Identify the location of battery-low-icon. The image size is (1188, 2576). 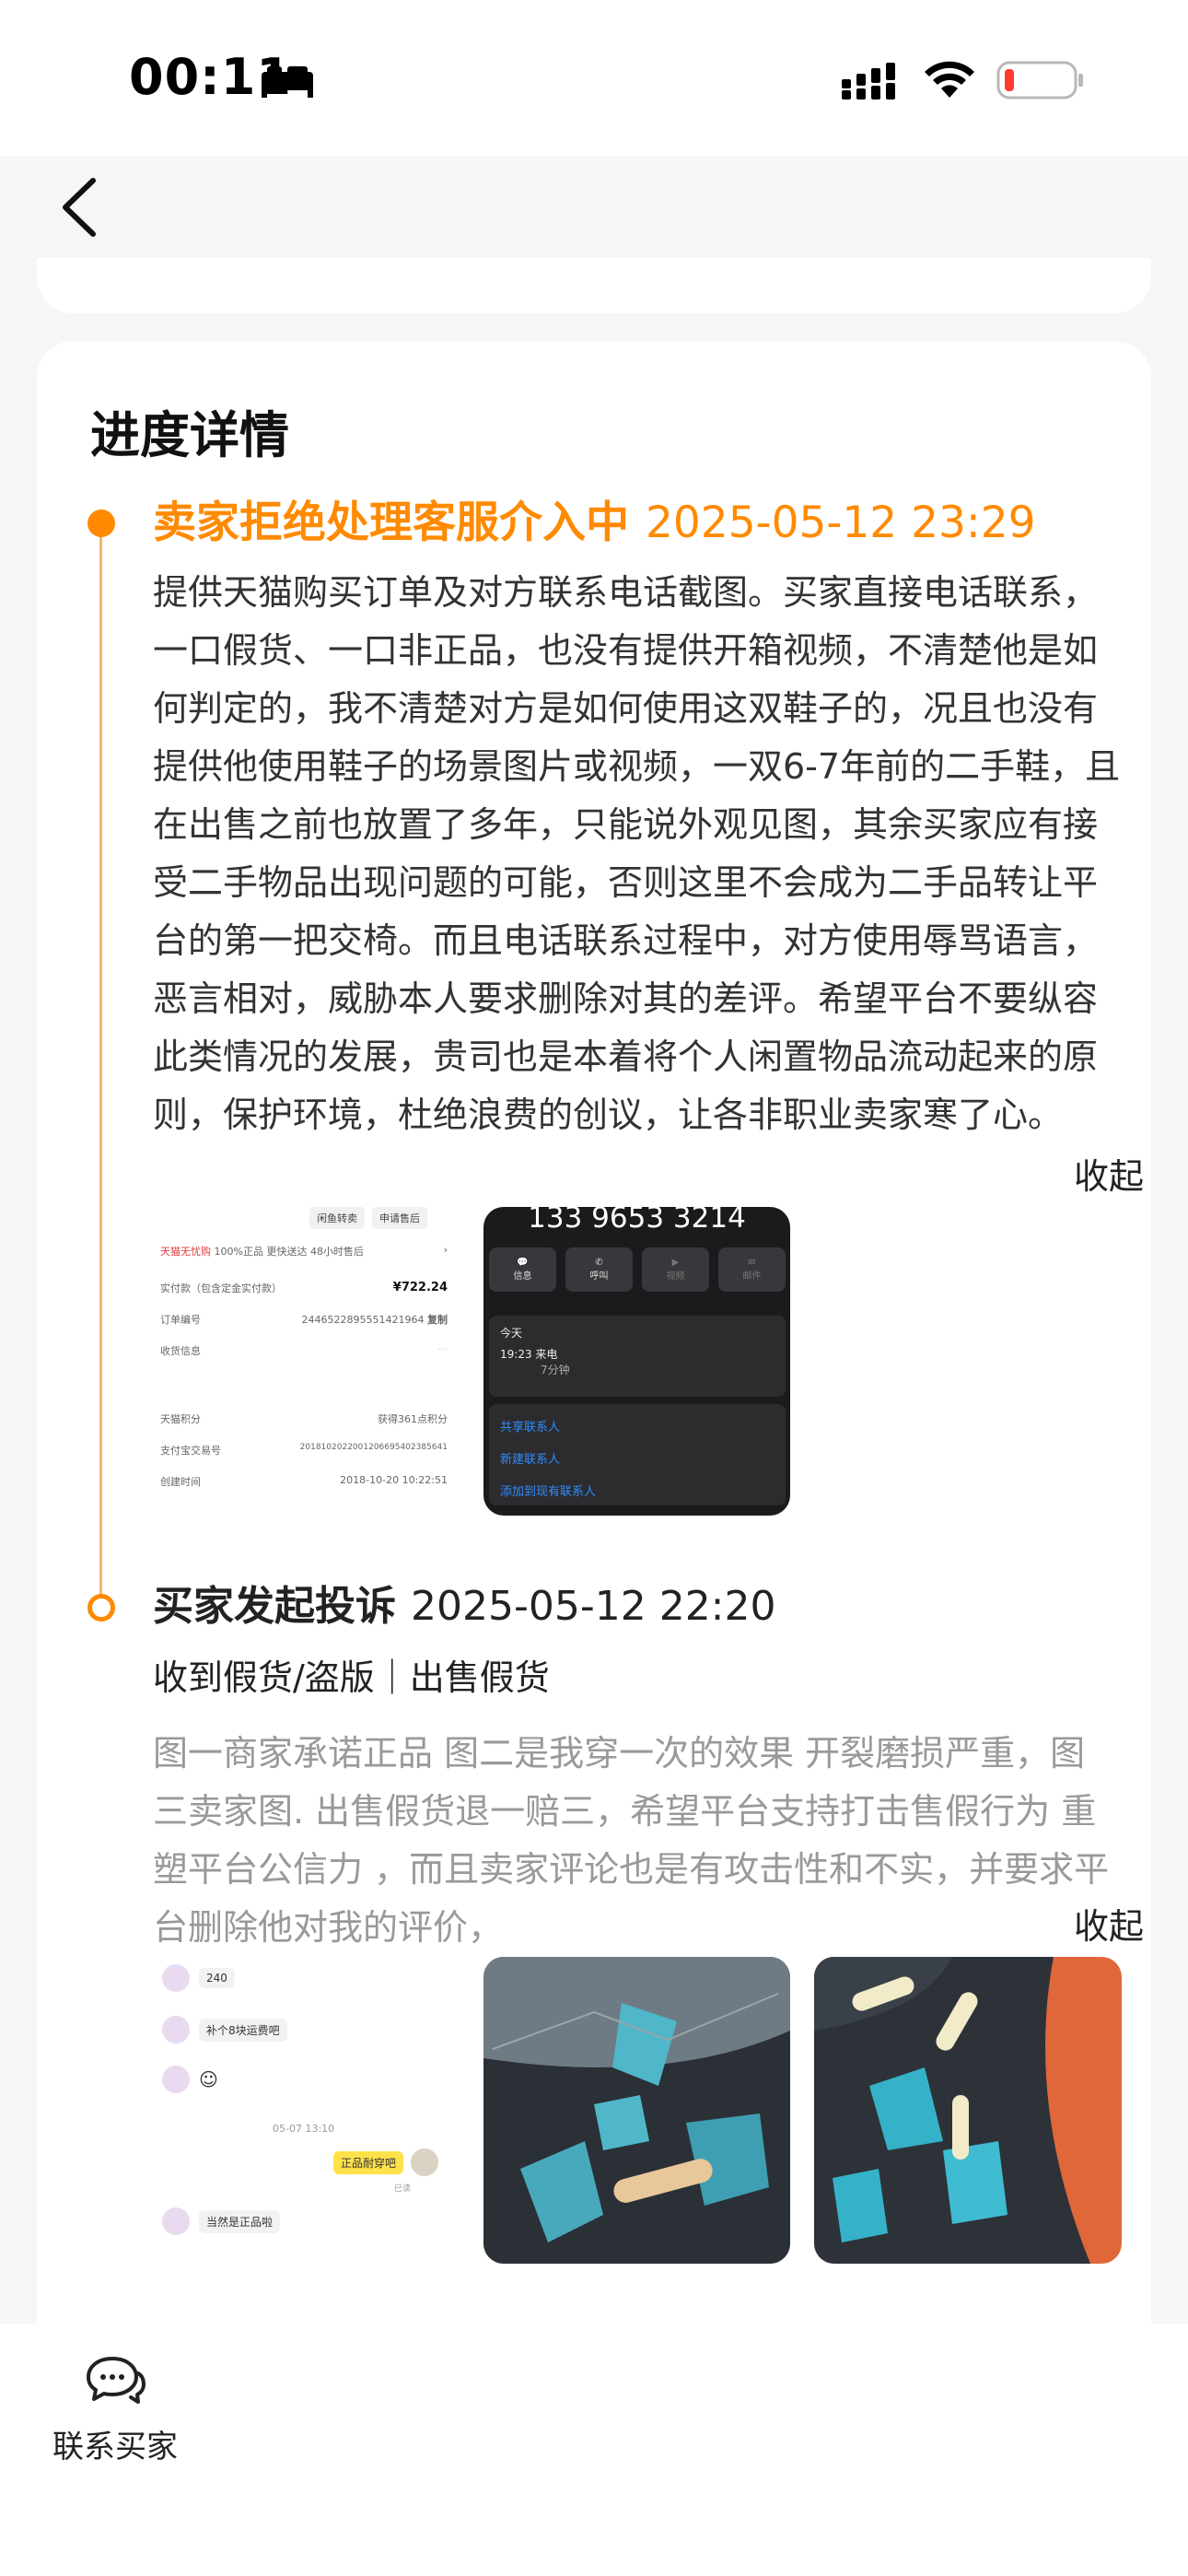
(1039, 80).